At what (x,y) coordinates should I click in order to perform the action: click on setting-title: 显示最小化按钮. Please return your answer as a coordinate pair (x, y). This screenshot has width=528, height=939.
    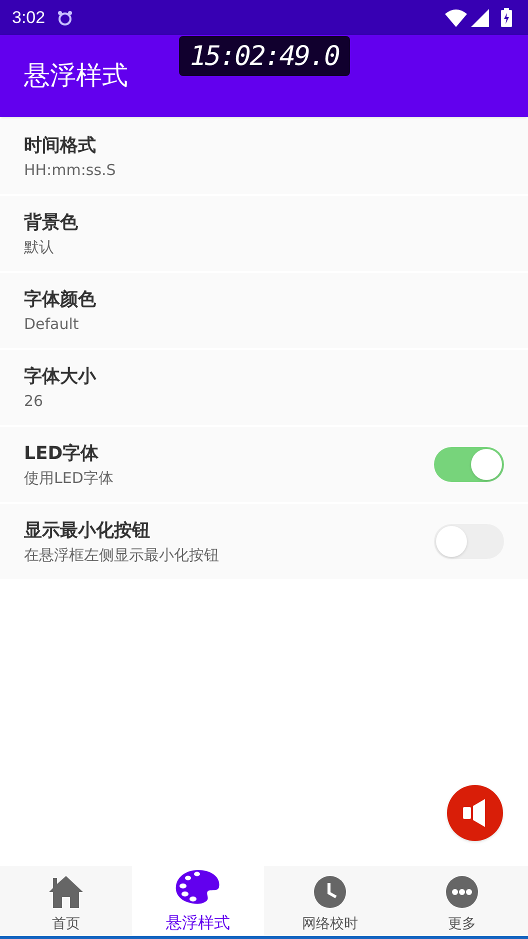
    Looking at the image, I should click on (87, 530).